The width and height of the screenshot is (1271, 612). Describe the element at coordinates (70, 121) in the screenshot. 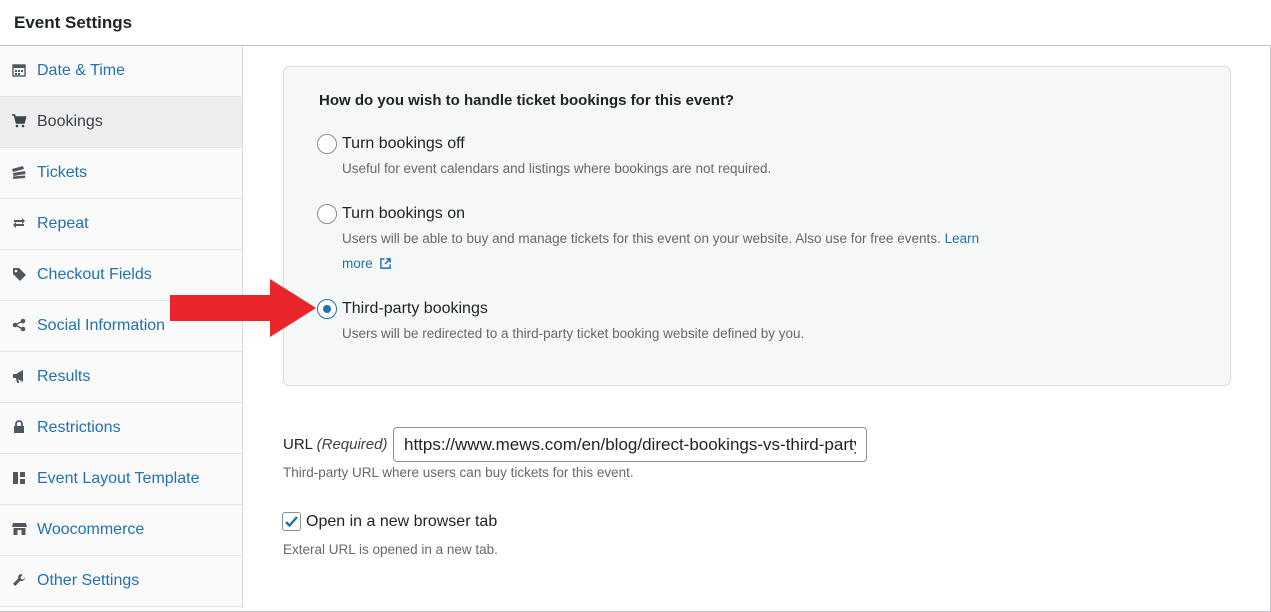

I see `sidebar-item-label: Bookings` at that location.